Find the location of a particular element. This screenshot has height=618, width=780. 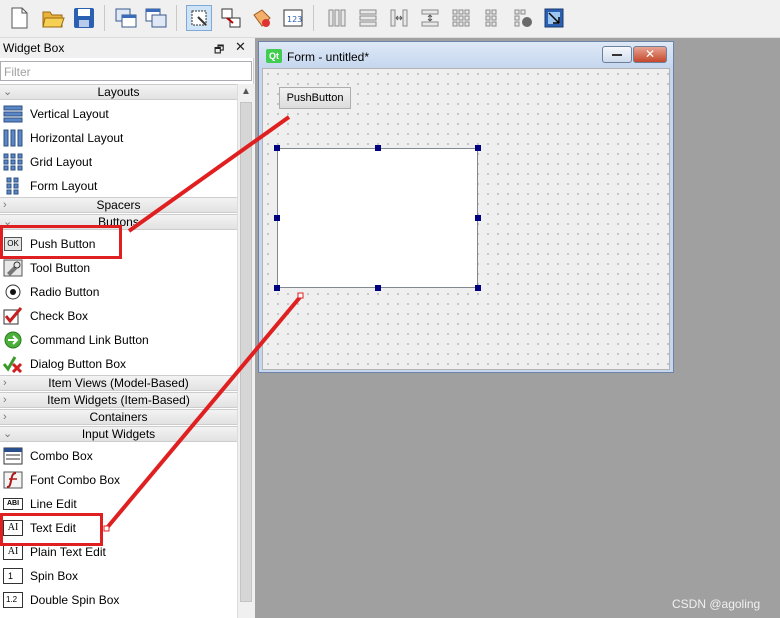

annotation-line-push-button is located at coordinates (209, 174).